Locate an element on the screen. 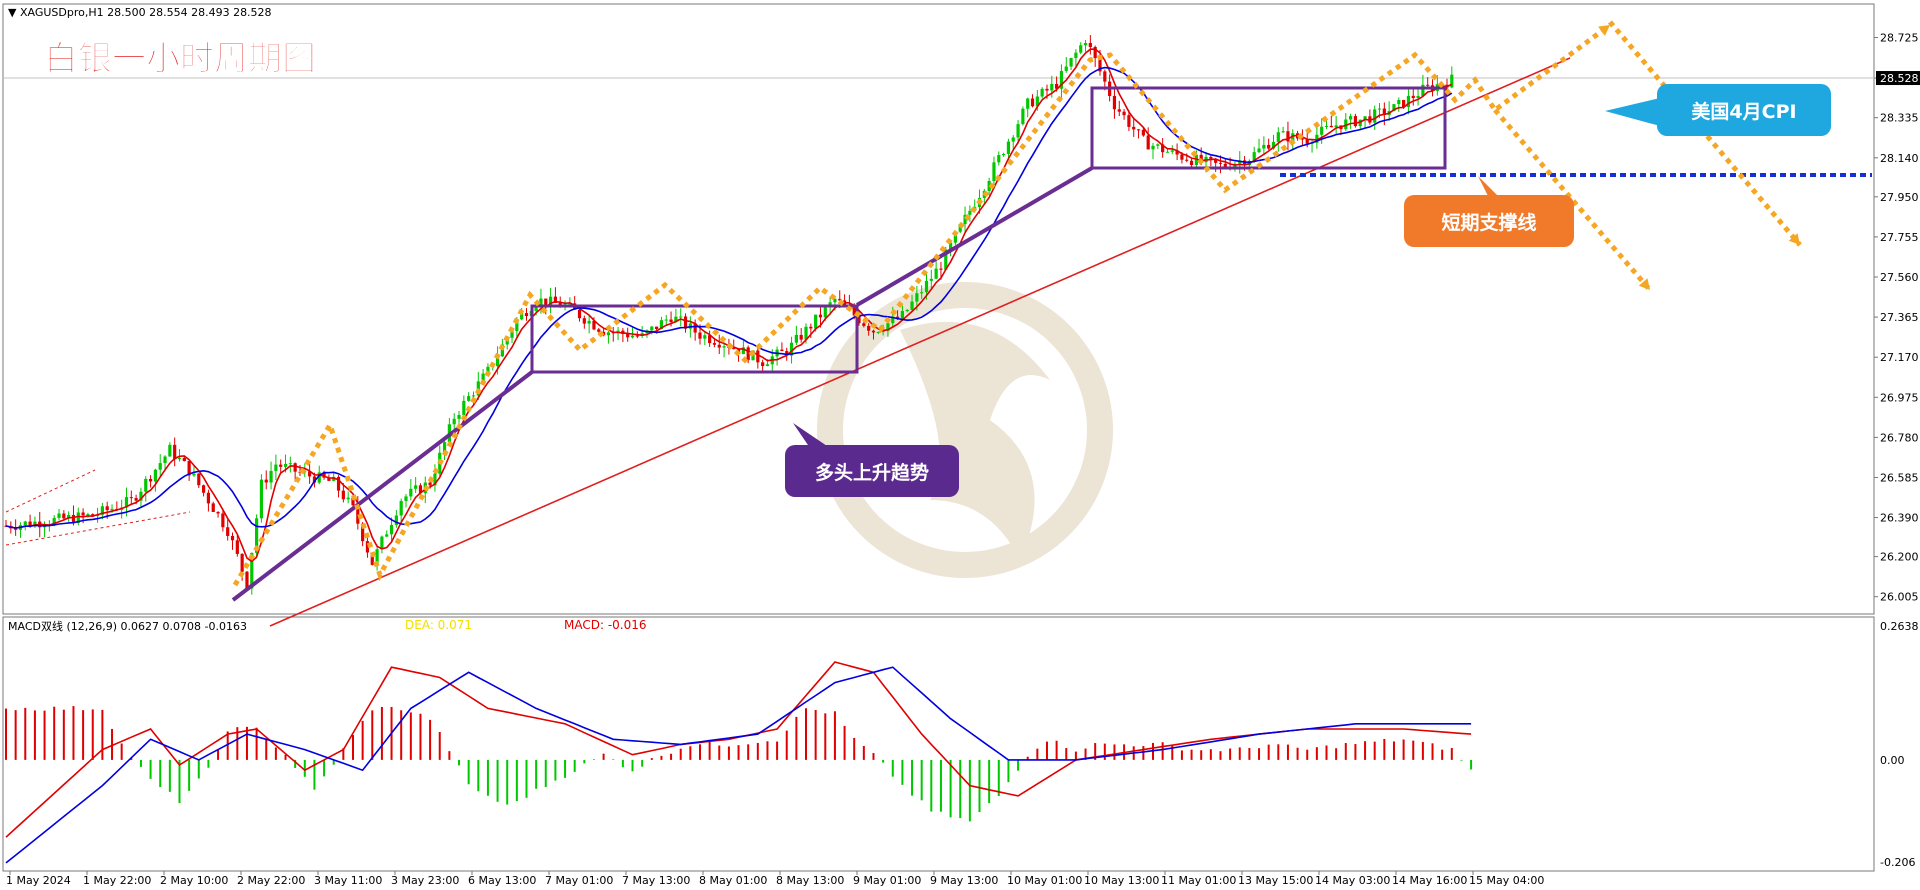  dea-label: DEA: 0.071 is located at coordinates (438, 625).